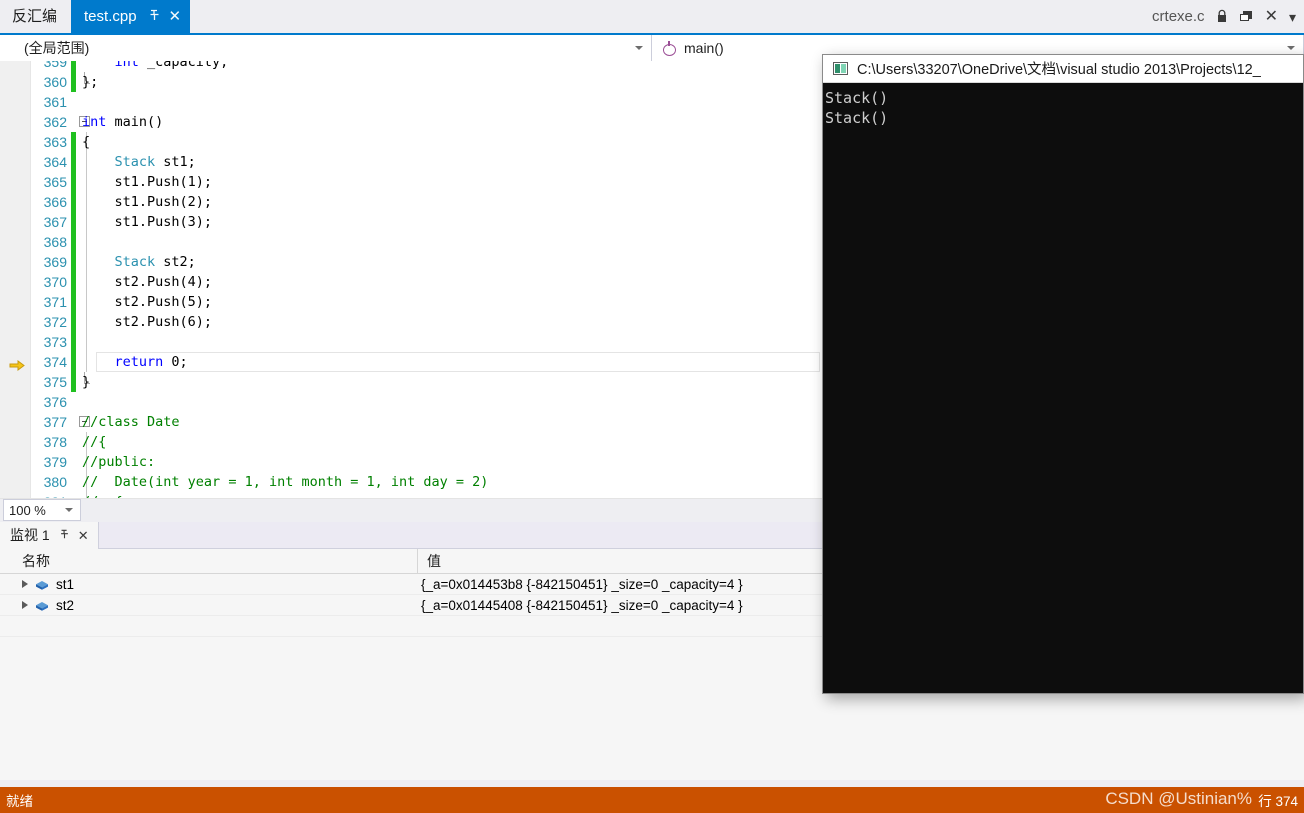  I want to click on line-number: 379, so click(55, 462).